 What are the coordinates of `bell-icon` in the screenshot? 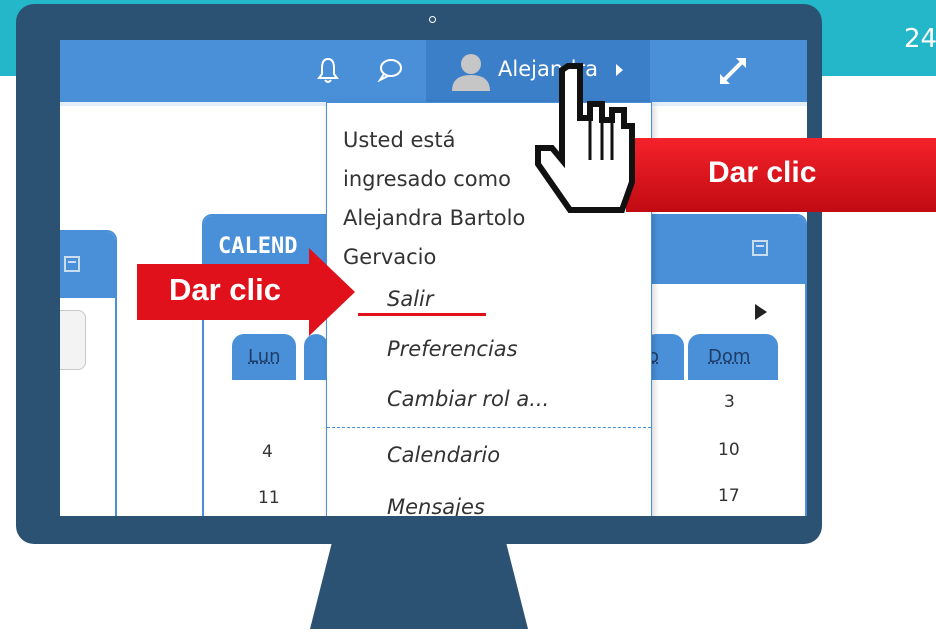 It's located at (328, 70).